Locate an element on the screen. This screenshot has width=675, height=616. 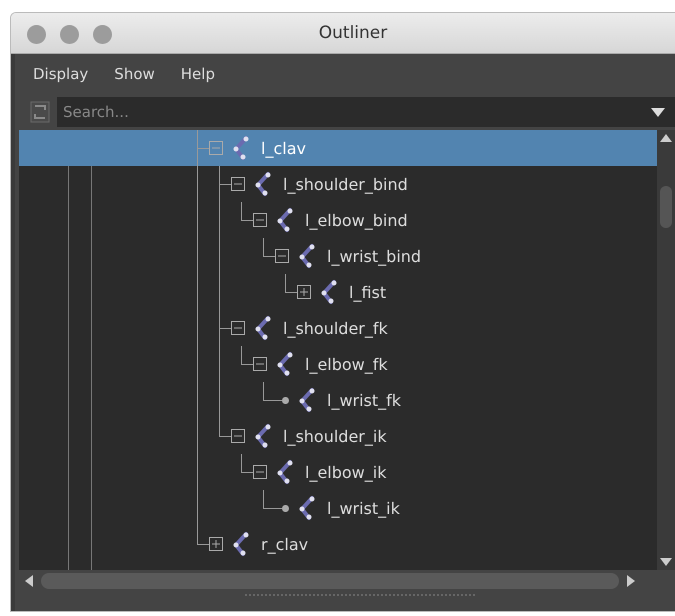
node-label: r_clav is located at coordinates (284, 544).